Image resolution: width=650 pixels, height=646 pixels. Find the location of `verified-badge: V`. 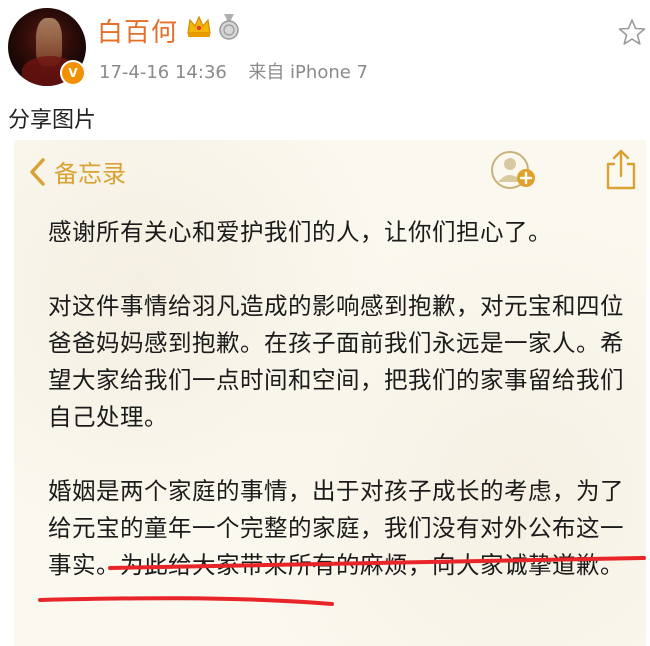

verified-badge: V is located at coordinates (73, 73).